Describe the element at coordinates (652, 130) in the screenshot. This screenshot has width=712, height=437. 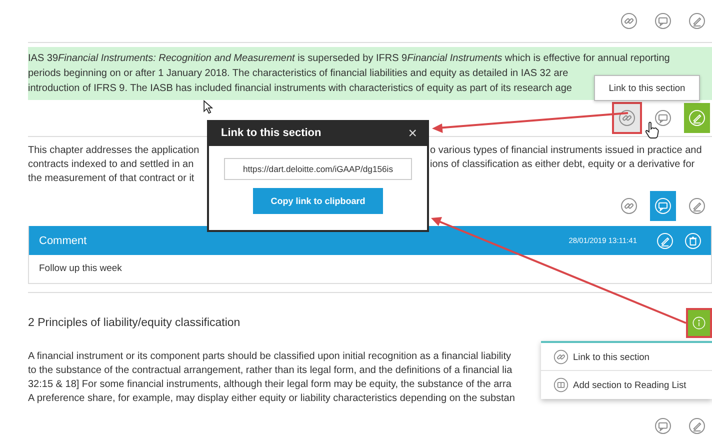
I see `hand-cursor-icon` at that location.